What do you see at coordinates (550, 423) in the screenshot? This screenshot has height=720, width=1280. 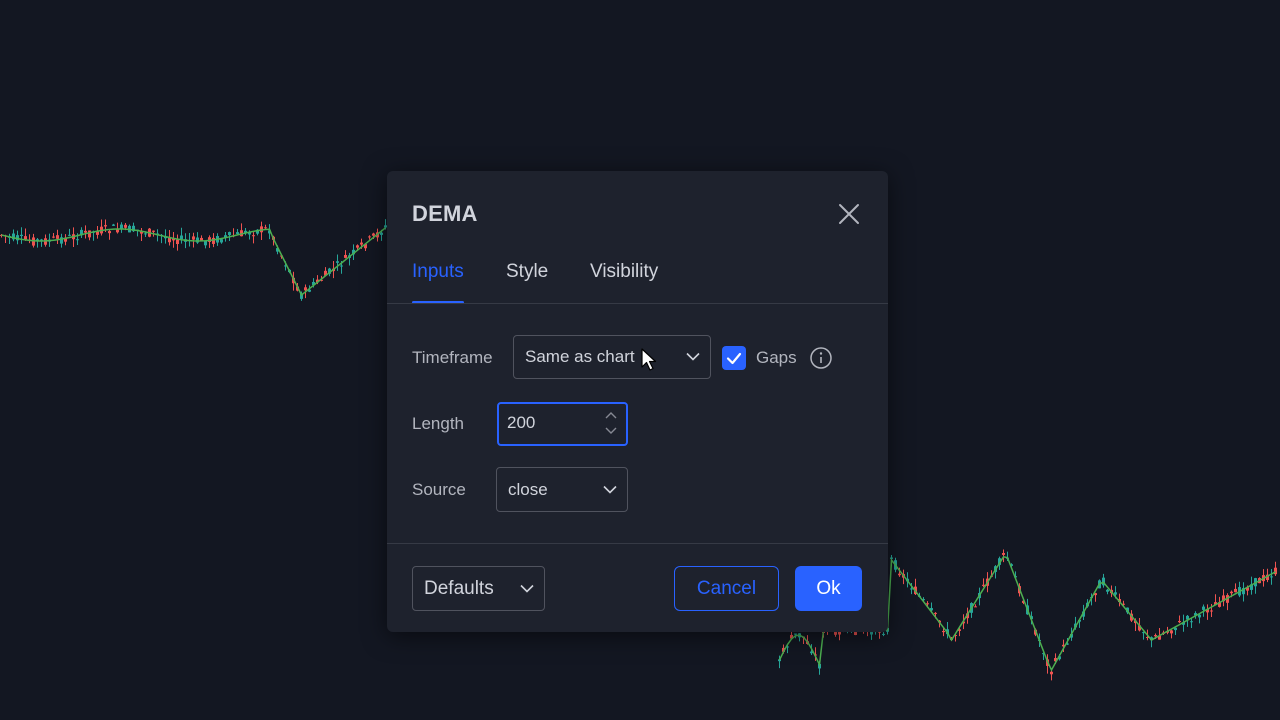 I see `length-input` at bounding box center [550, 423].